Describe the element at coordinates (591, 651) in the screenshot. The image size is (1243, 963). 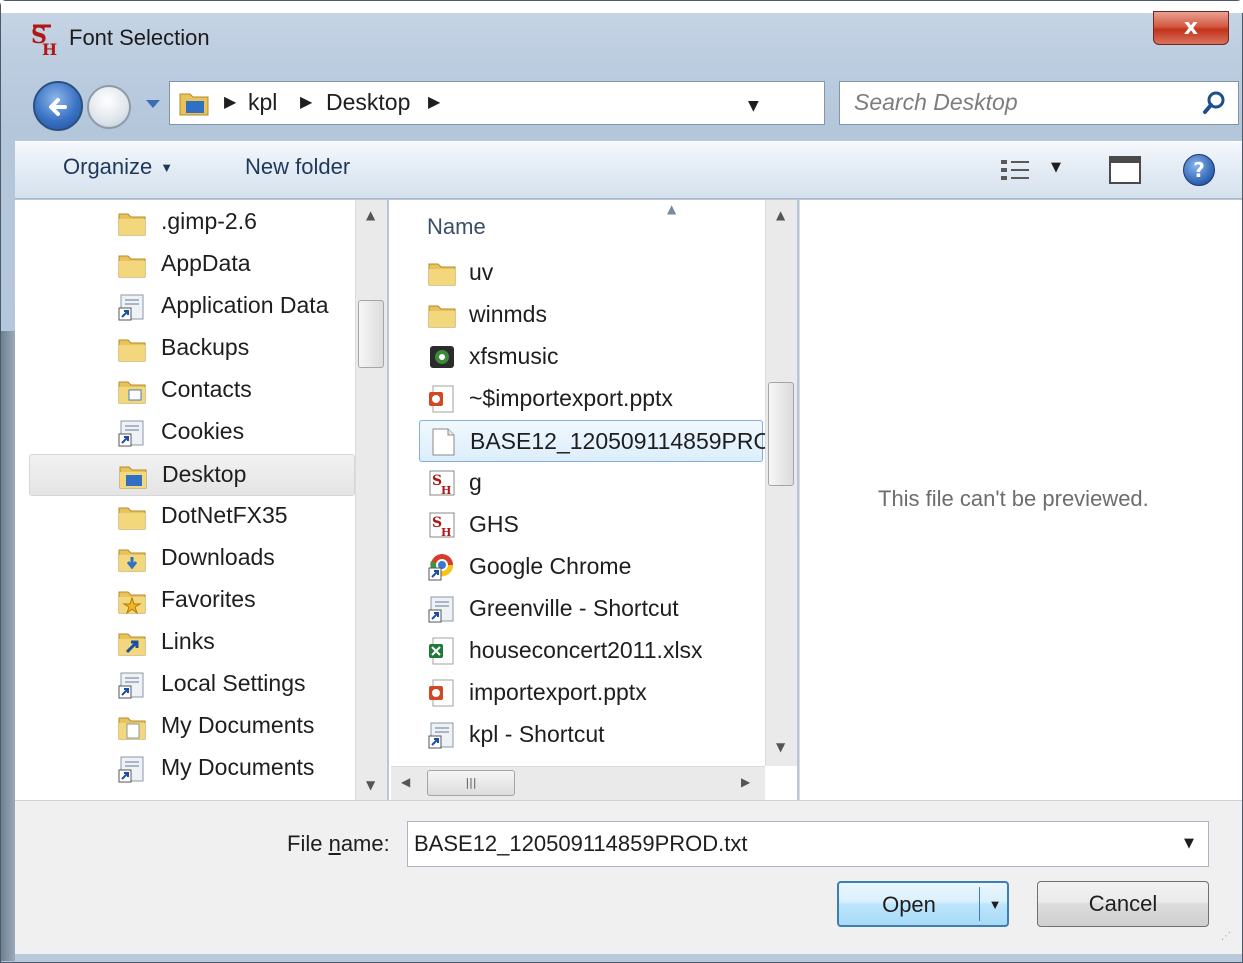
I see `list-item: houseconcert2011.xlsx` at that location.